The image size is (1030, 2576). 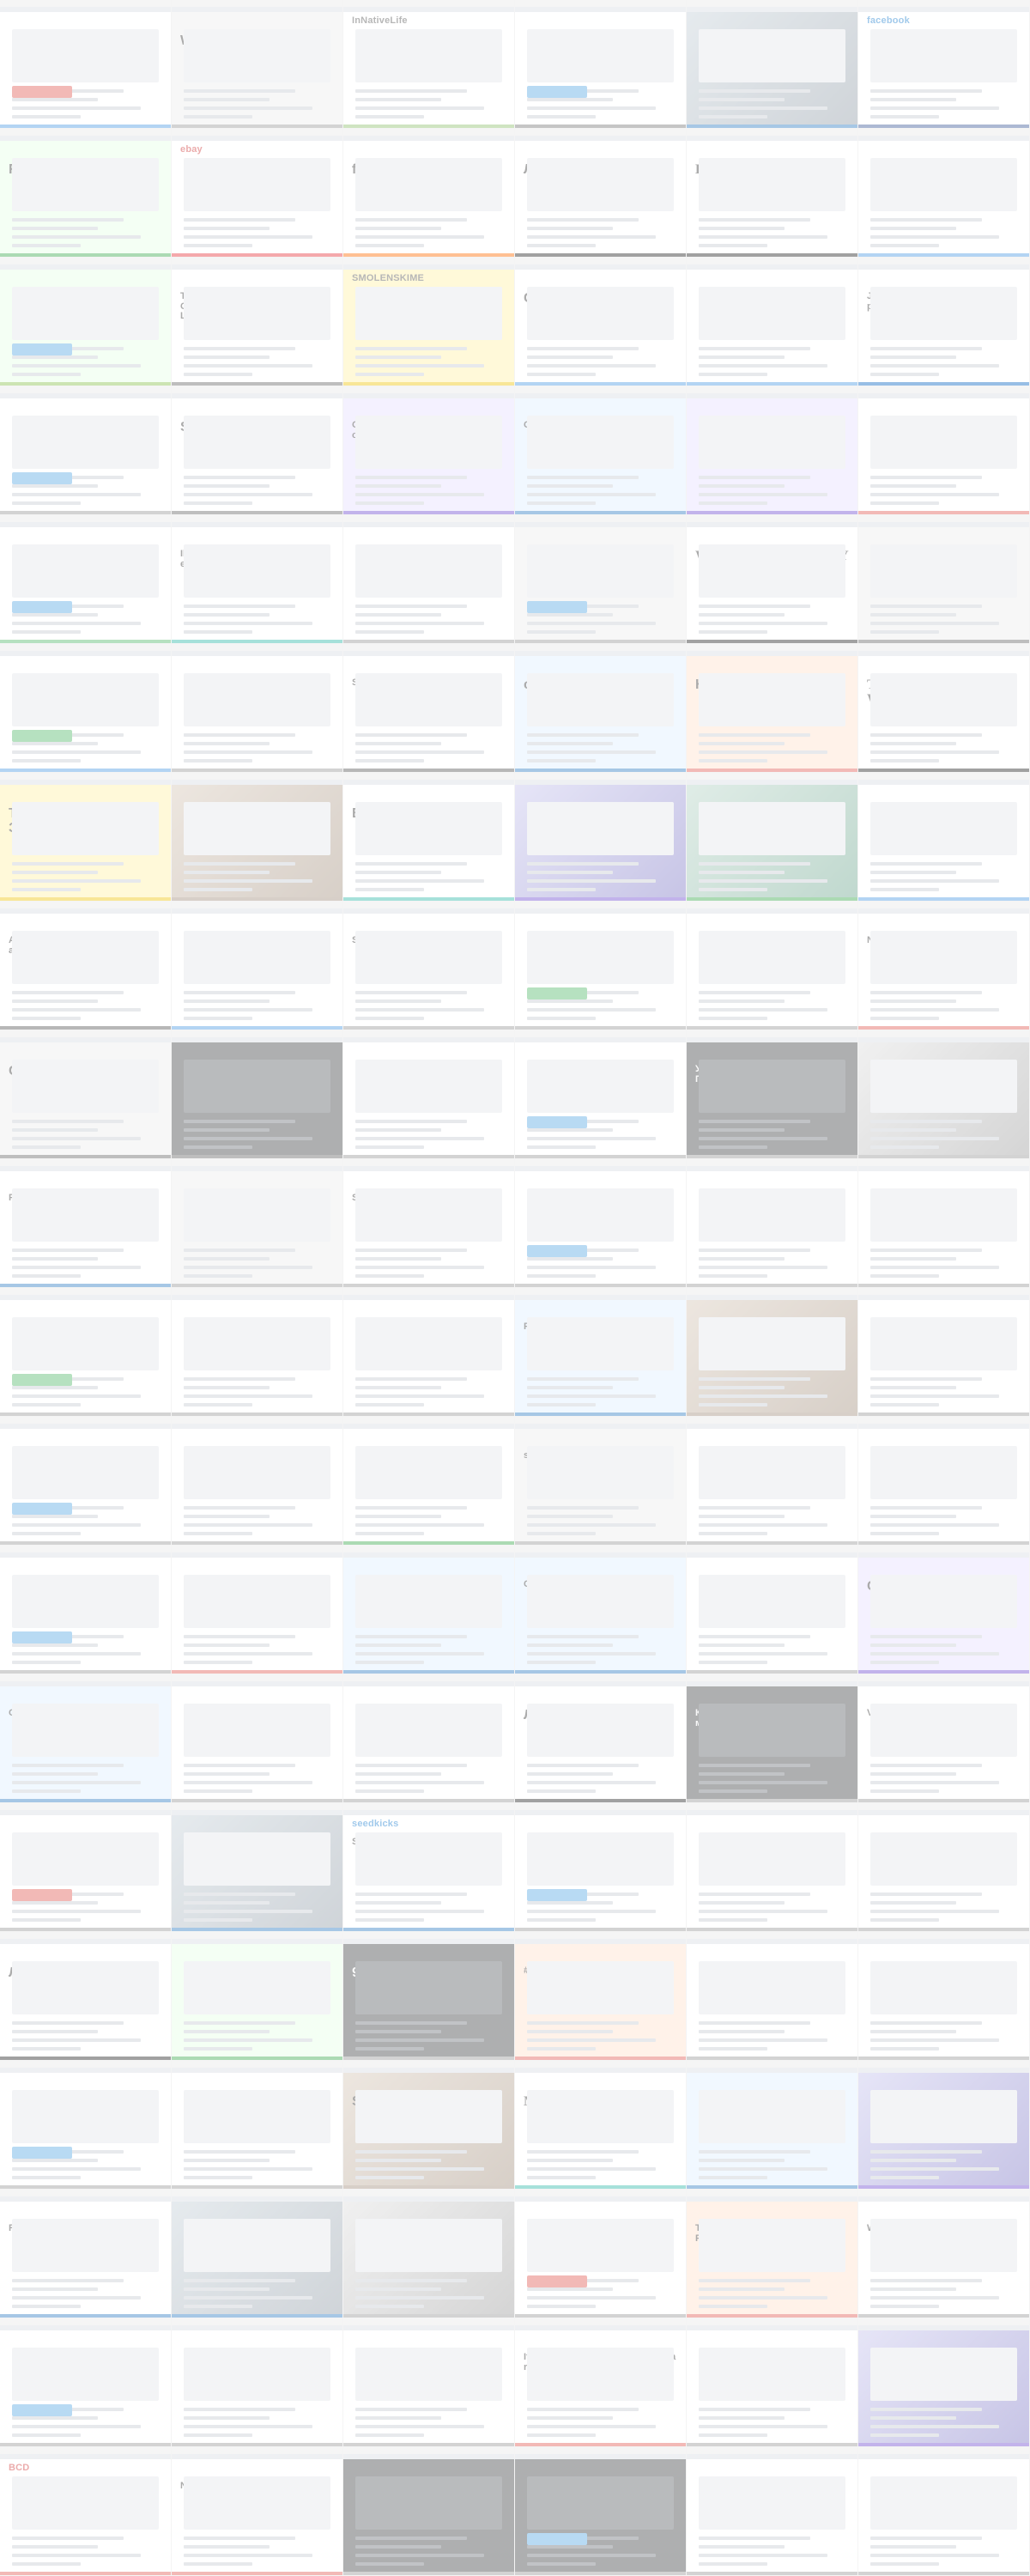 What do you see at coordinates (86, 1094) in the screenshot?
I see `website-thumbnail: Click` at bounding box center [86, 1094].